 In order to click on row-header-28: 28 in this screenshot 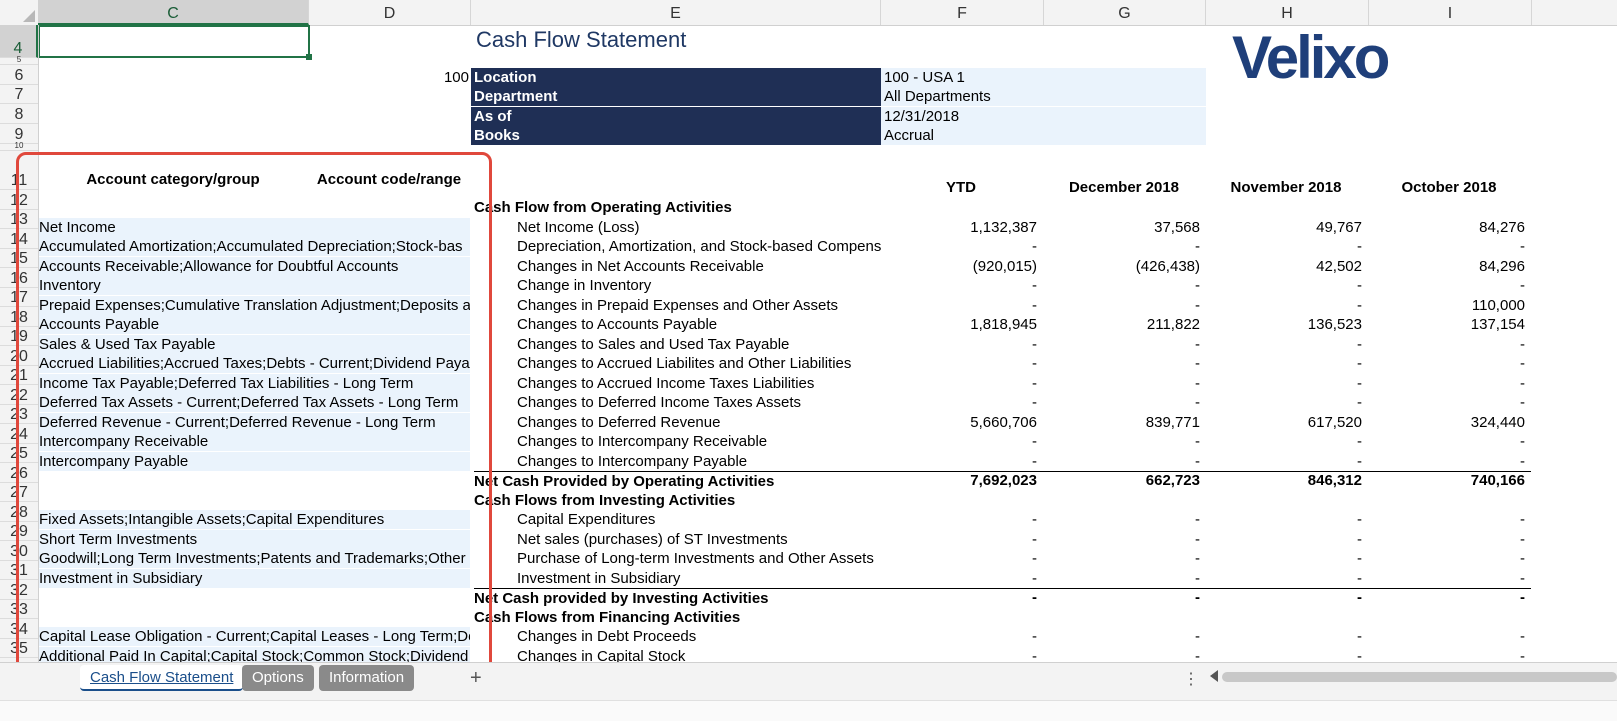, I will do `click(19, 512)`.